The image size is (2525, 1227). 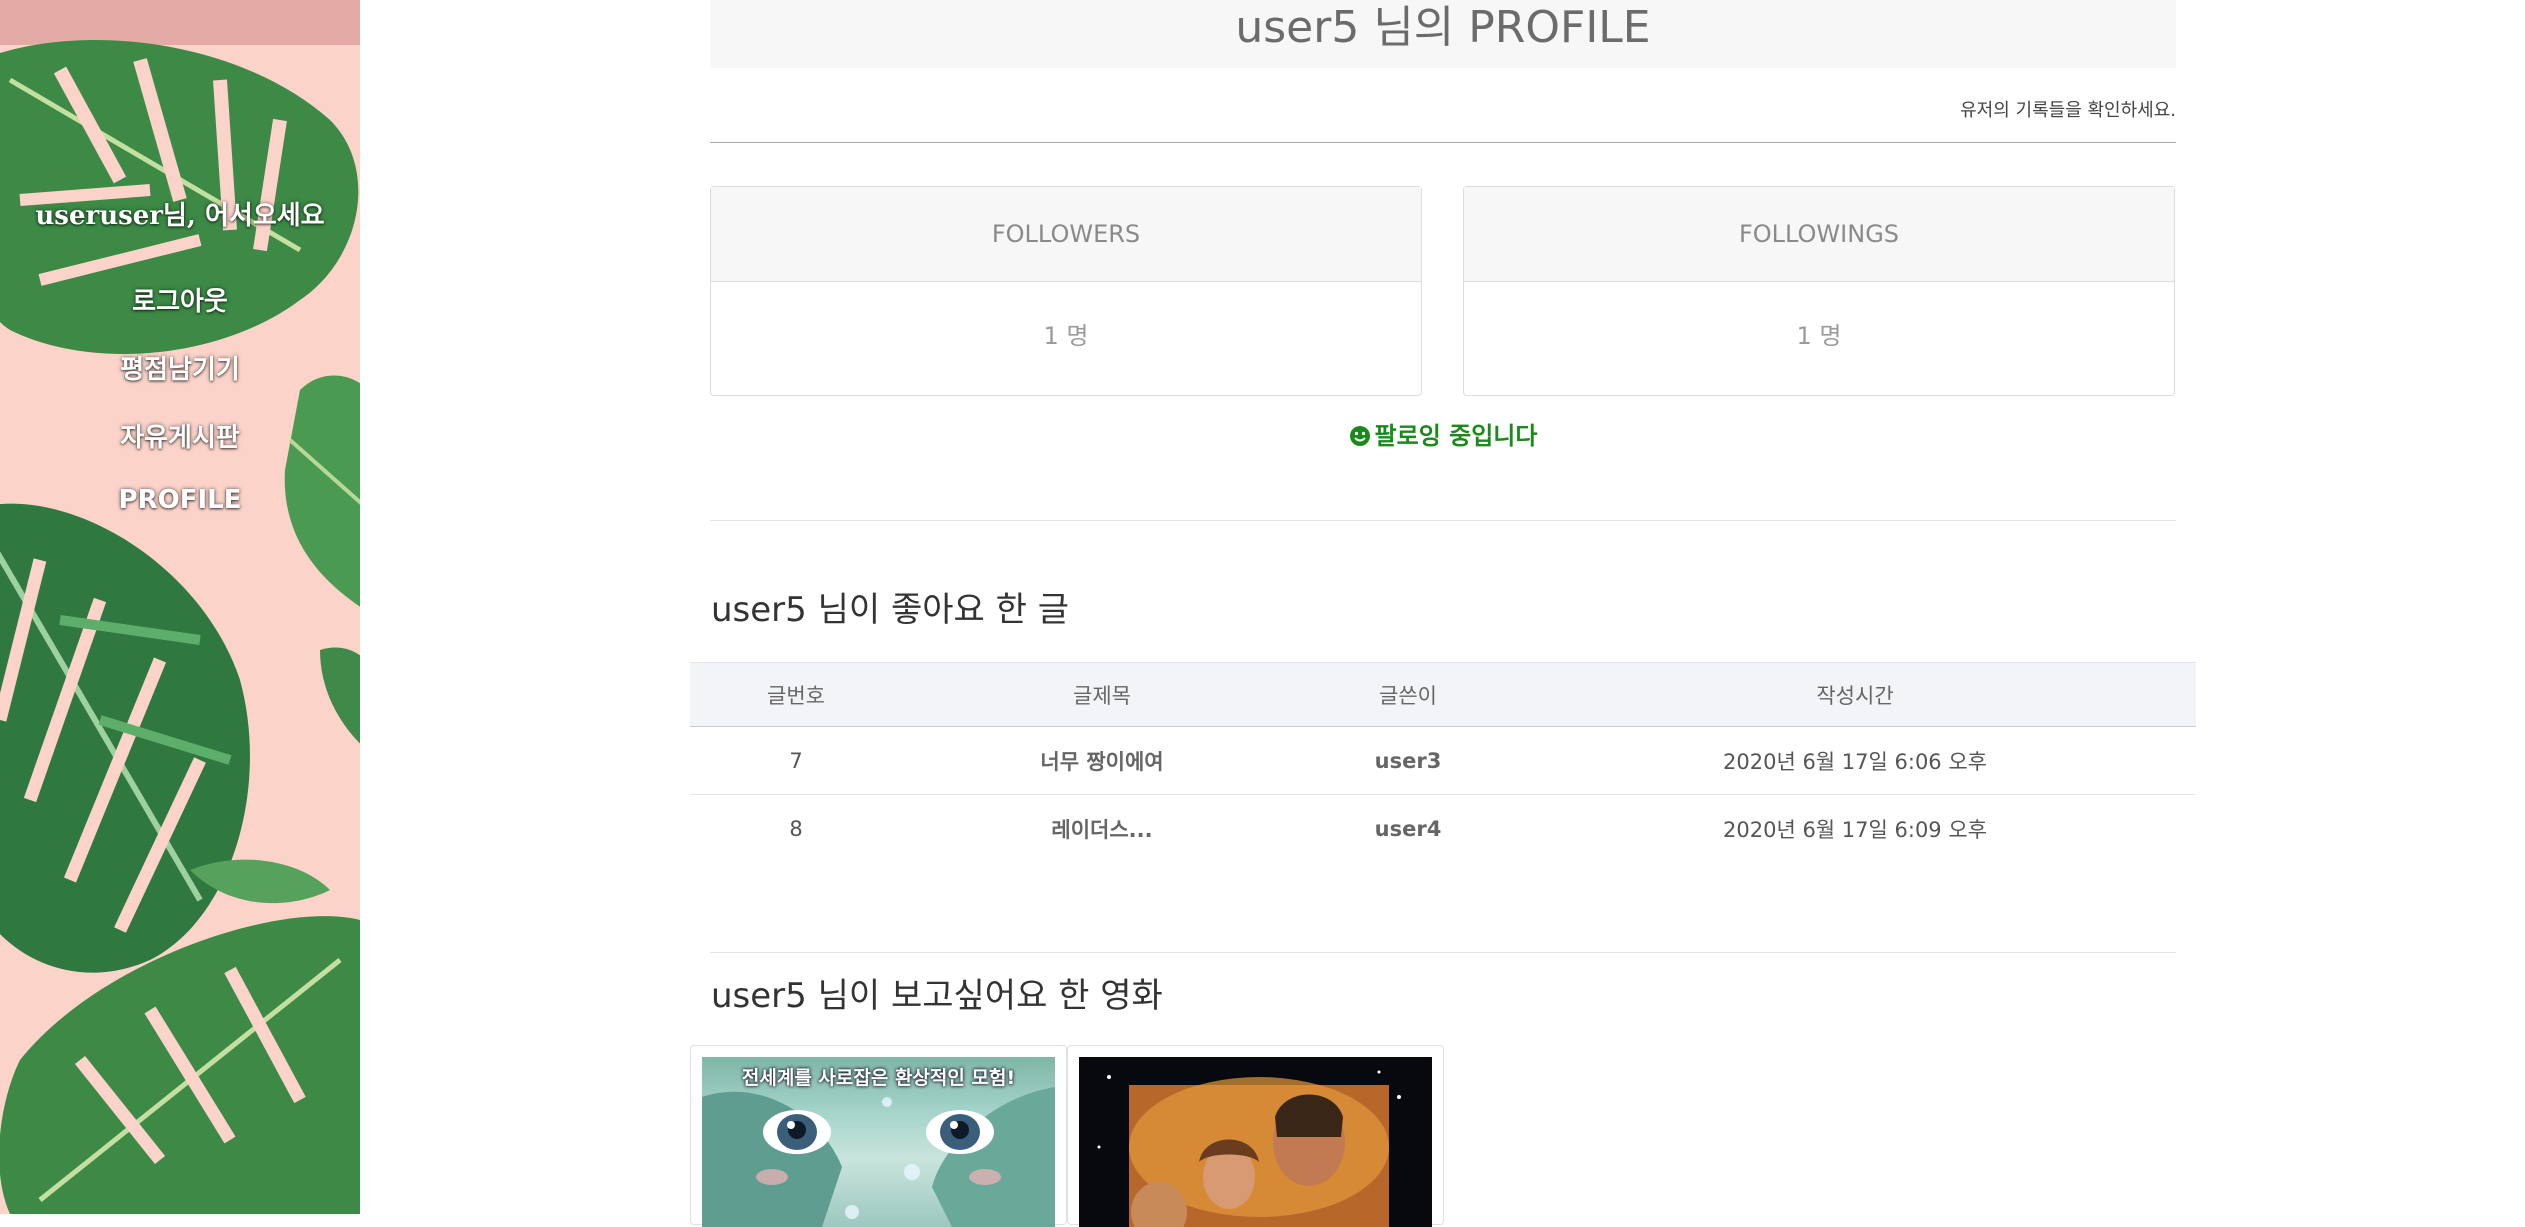 What do you see at coordinates (796, 828) in the screenshot?
I see `post-number: 8` at bounding box center [796, 828].